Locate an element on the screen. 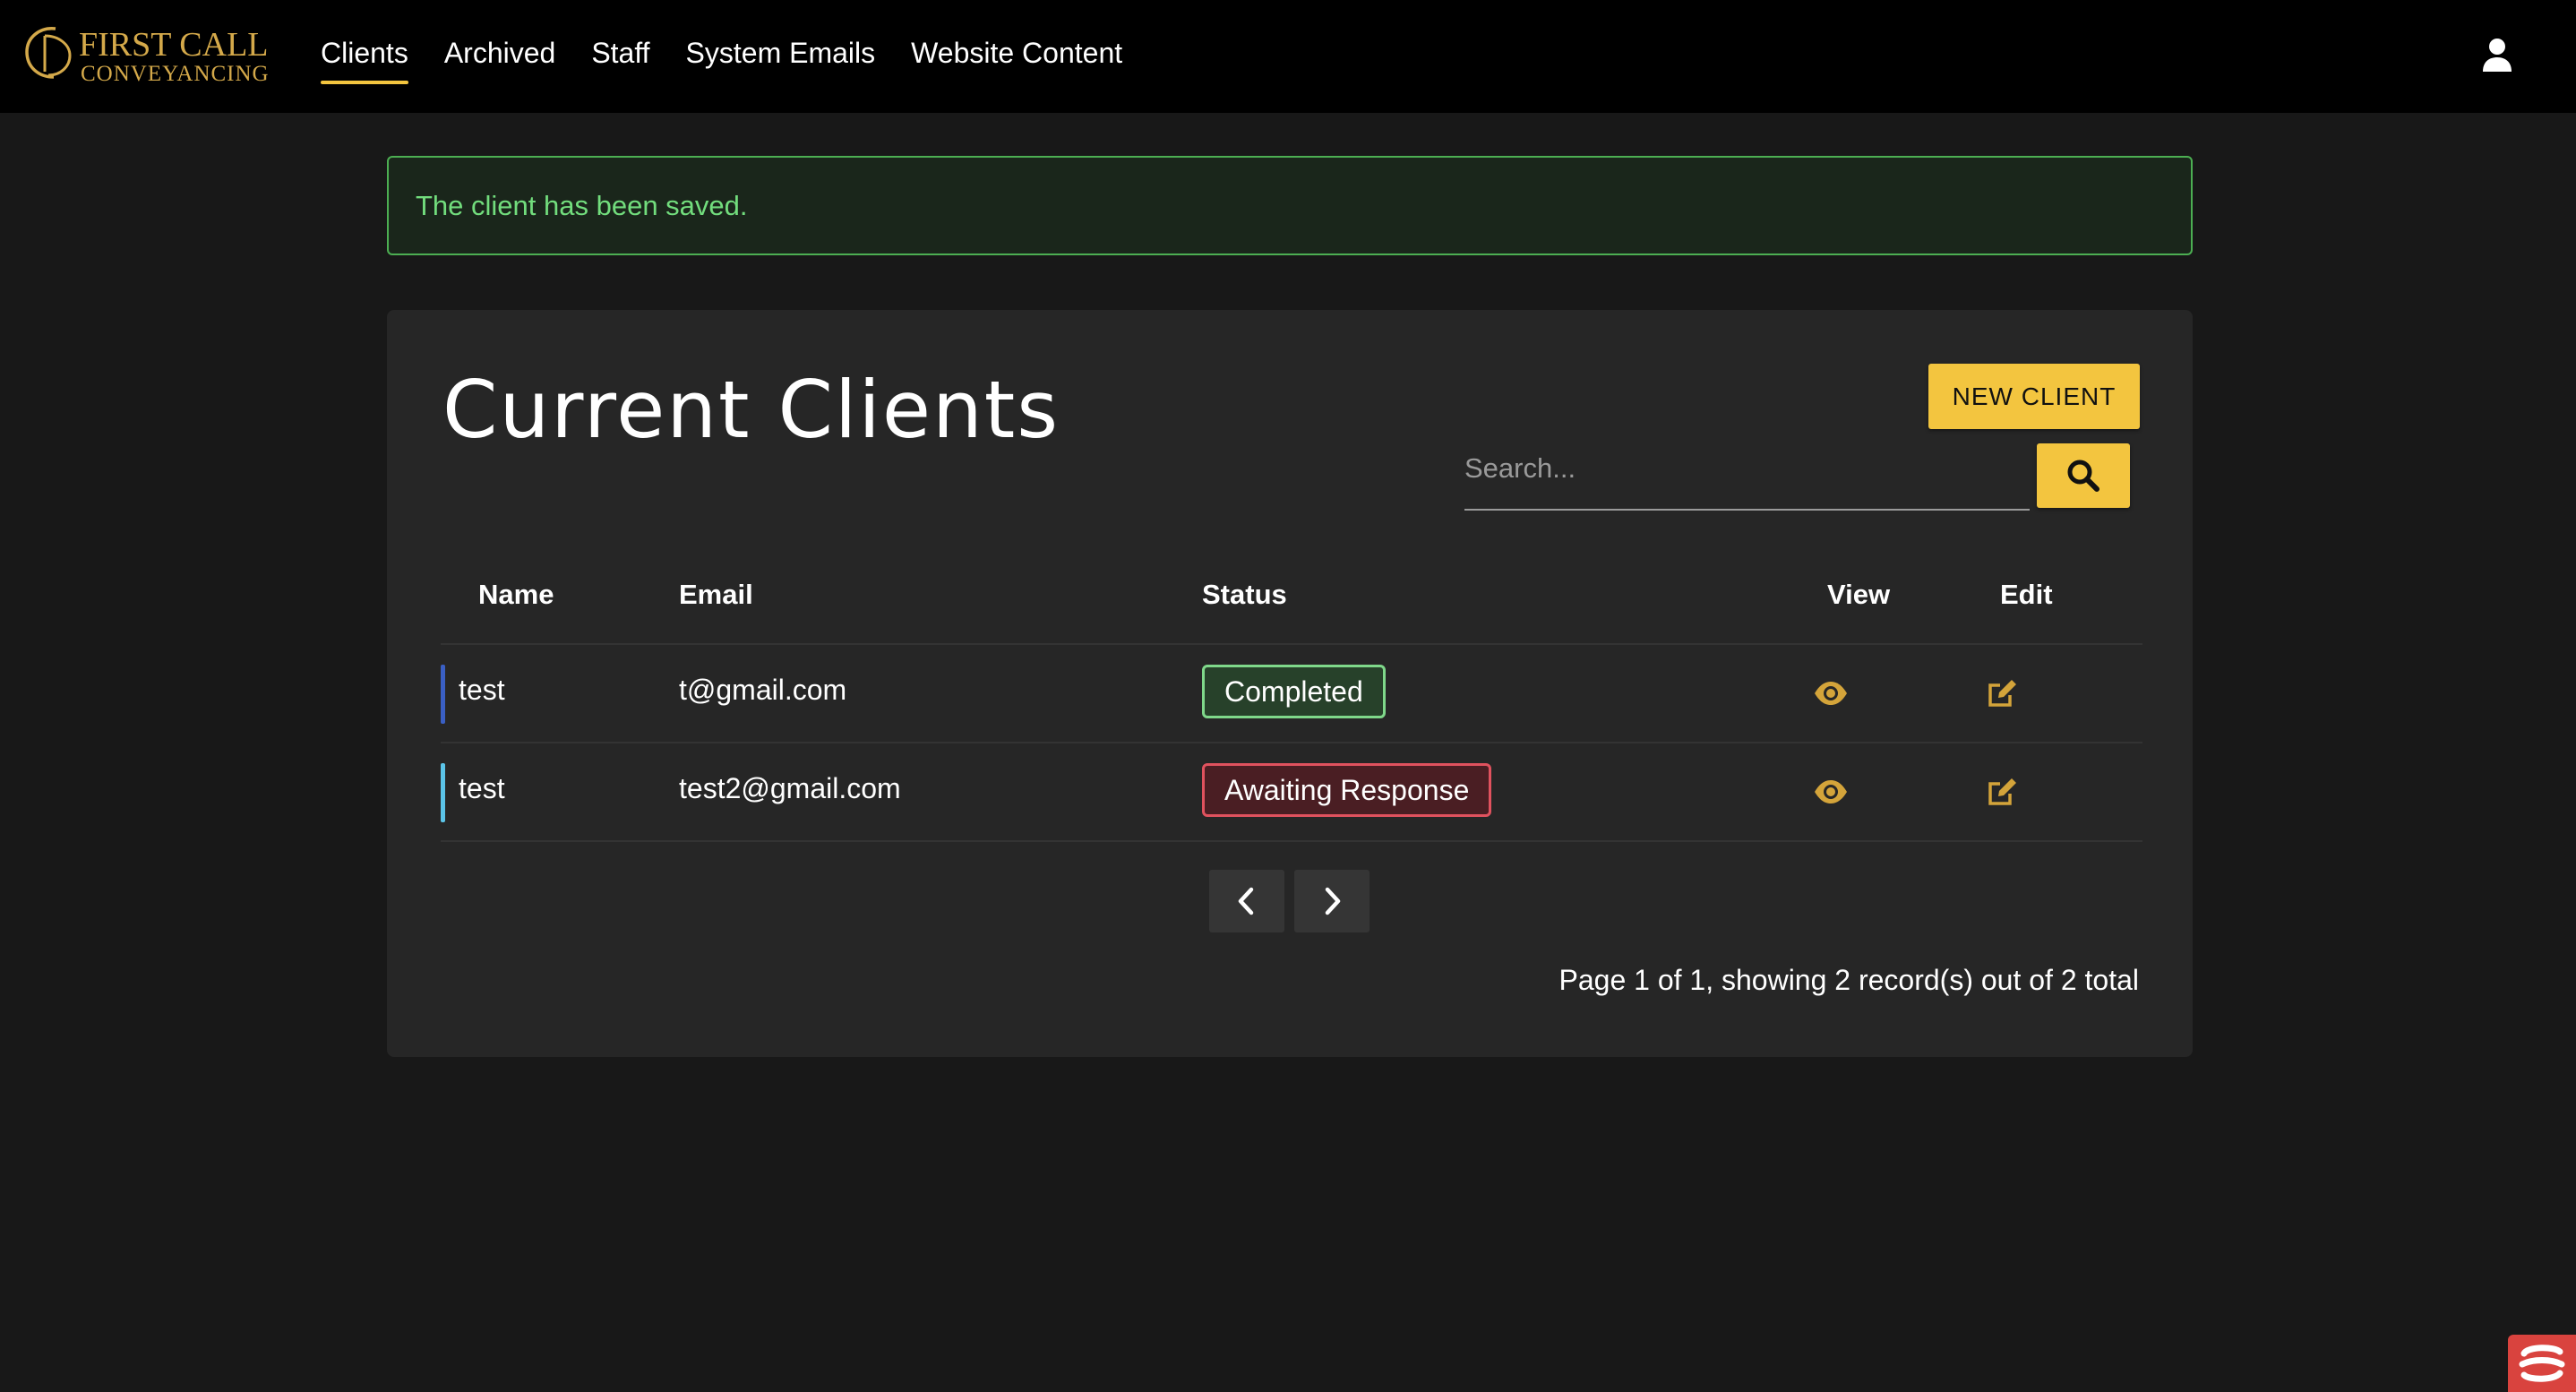 This screenshot has width=2576, height=1392. chevron-left-icon is located at coordinates (1246, 901).